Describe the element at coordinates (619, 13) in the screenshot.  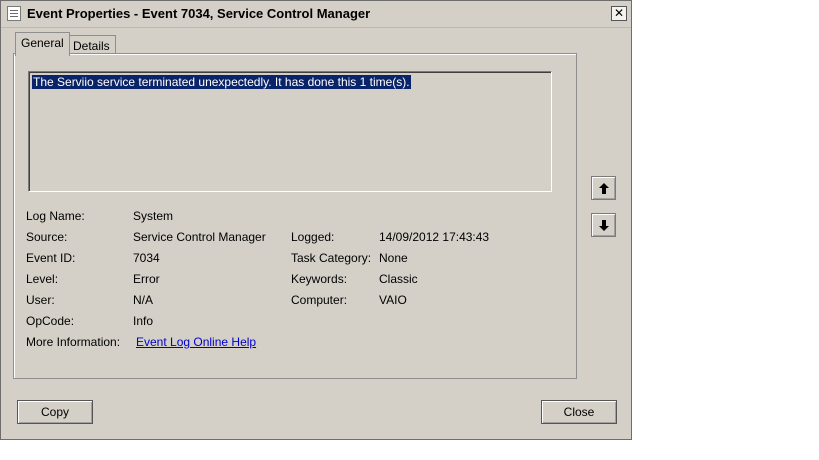
I see `close-window-button: ✕` at that location.